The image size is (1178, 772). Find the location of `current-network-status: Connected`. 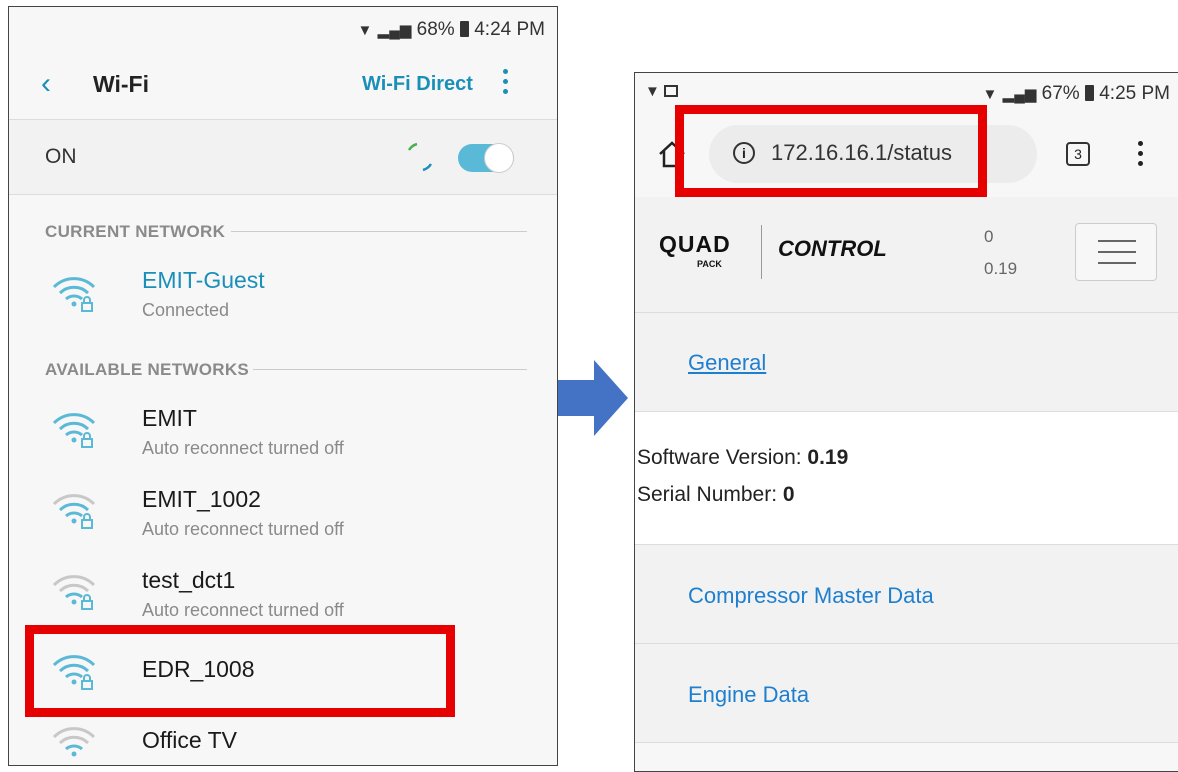

current-network-status: Connected is located at coordinates (186, 310).